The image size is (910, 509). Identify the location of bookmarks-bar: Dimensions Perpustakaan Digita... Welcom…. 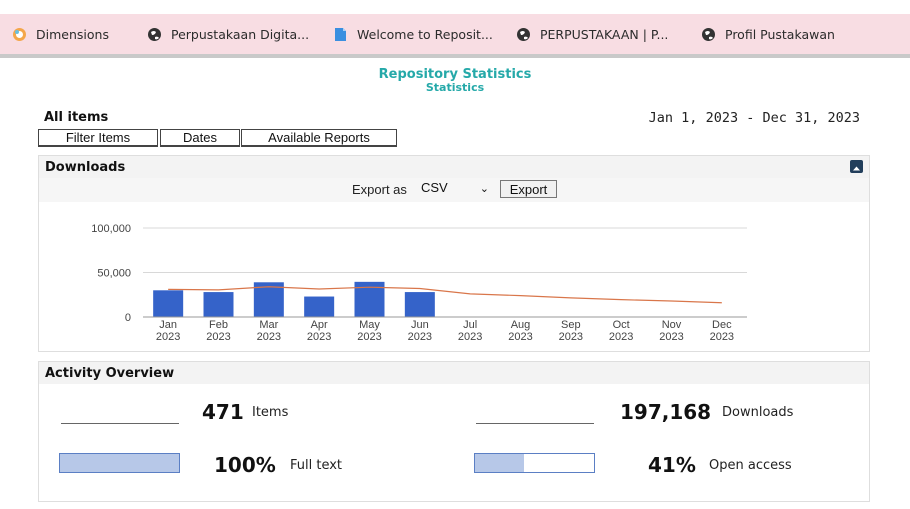
(455, 29).